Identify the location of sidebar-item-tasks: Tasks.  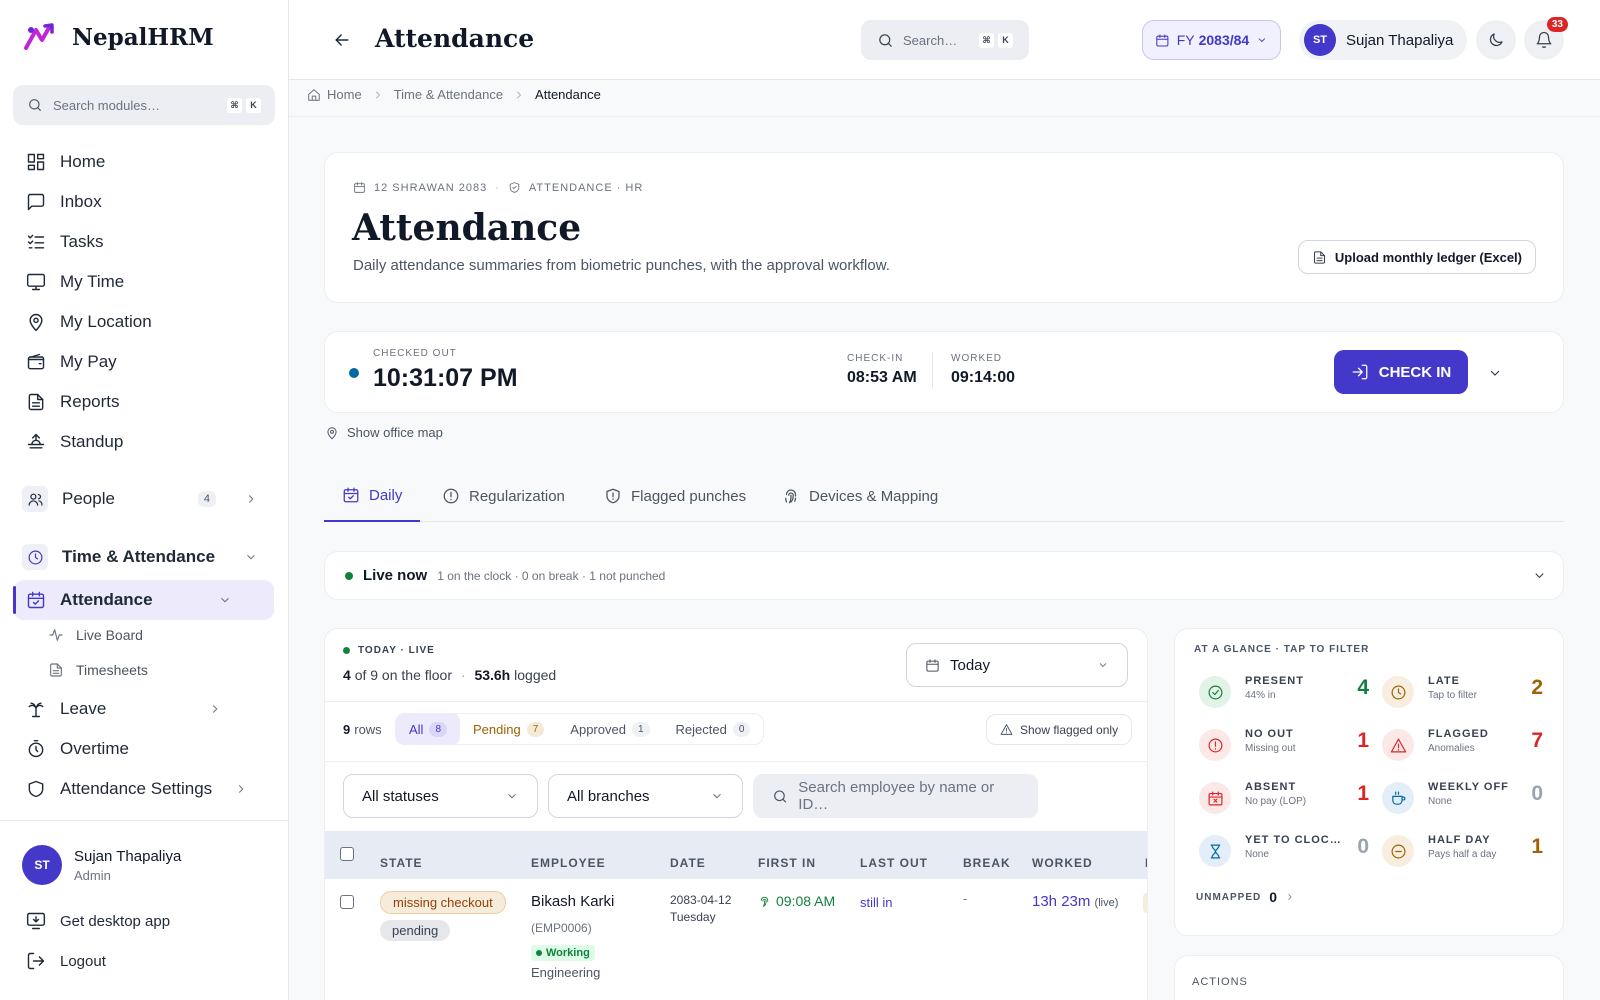
(144, 242).